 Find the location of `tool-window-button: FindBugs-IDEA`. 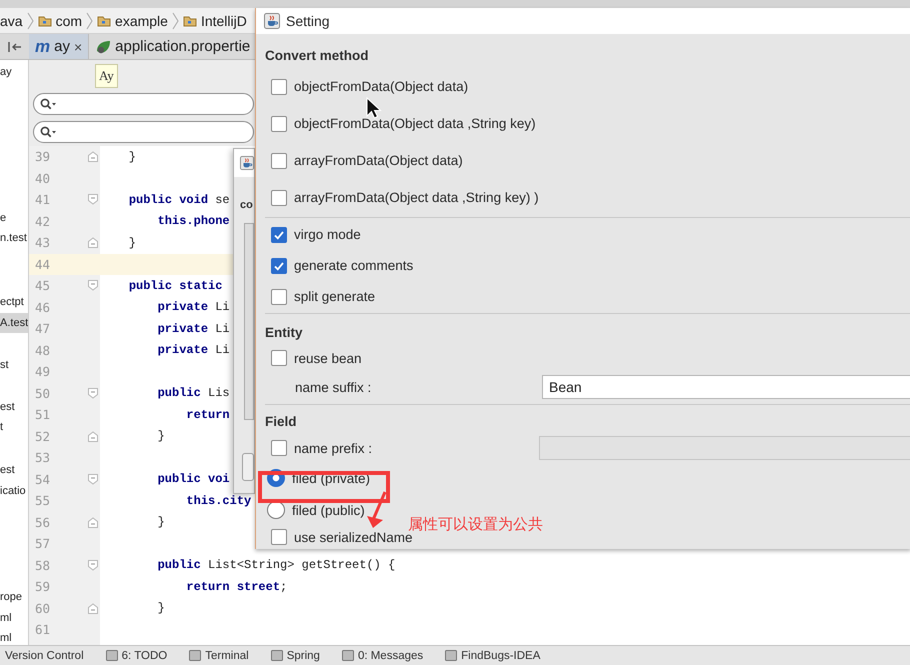

tool-window-button: FindBugs-IDEA is located at coordinates (500, 656).